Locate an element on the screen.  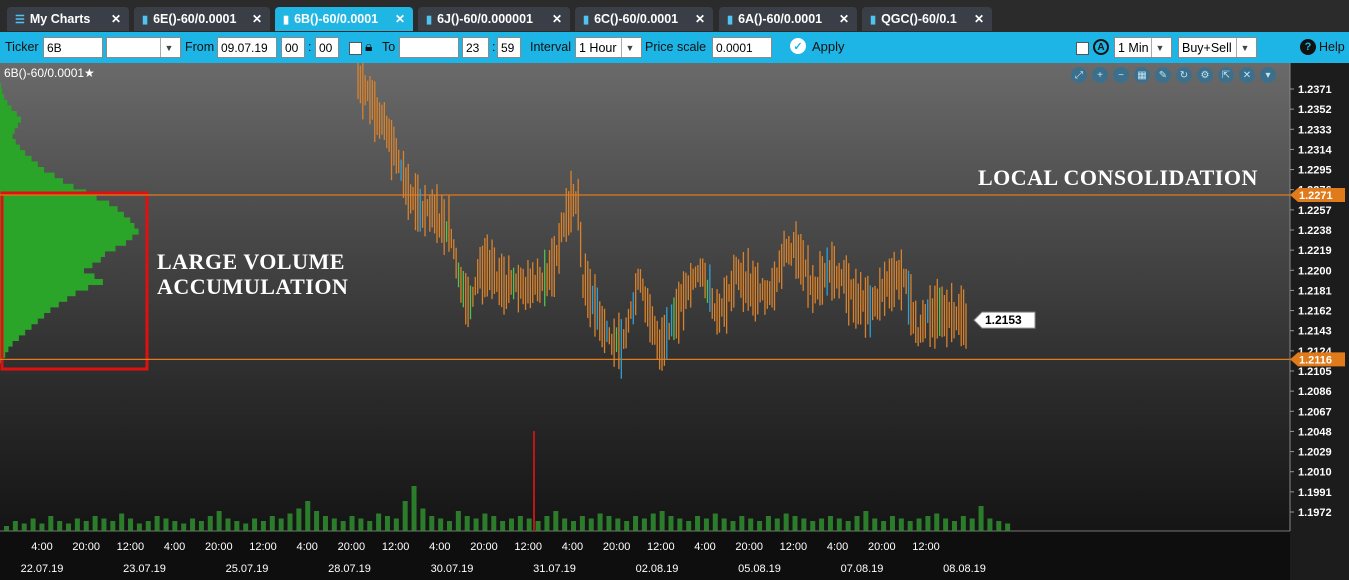
zoom-fit-icon: ⤢ is located at coordinates (1079, 75).